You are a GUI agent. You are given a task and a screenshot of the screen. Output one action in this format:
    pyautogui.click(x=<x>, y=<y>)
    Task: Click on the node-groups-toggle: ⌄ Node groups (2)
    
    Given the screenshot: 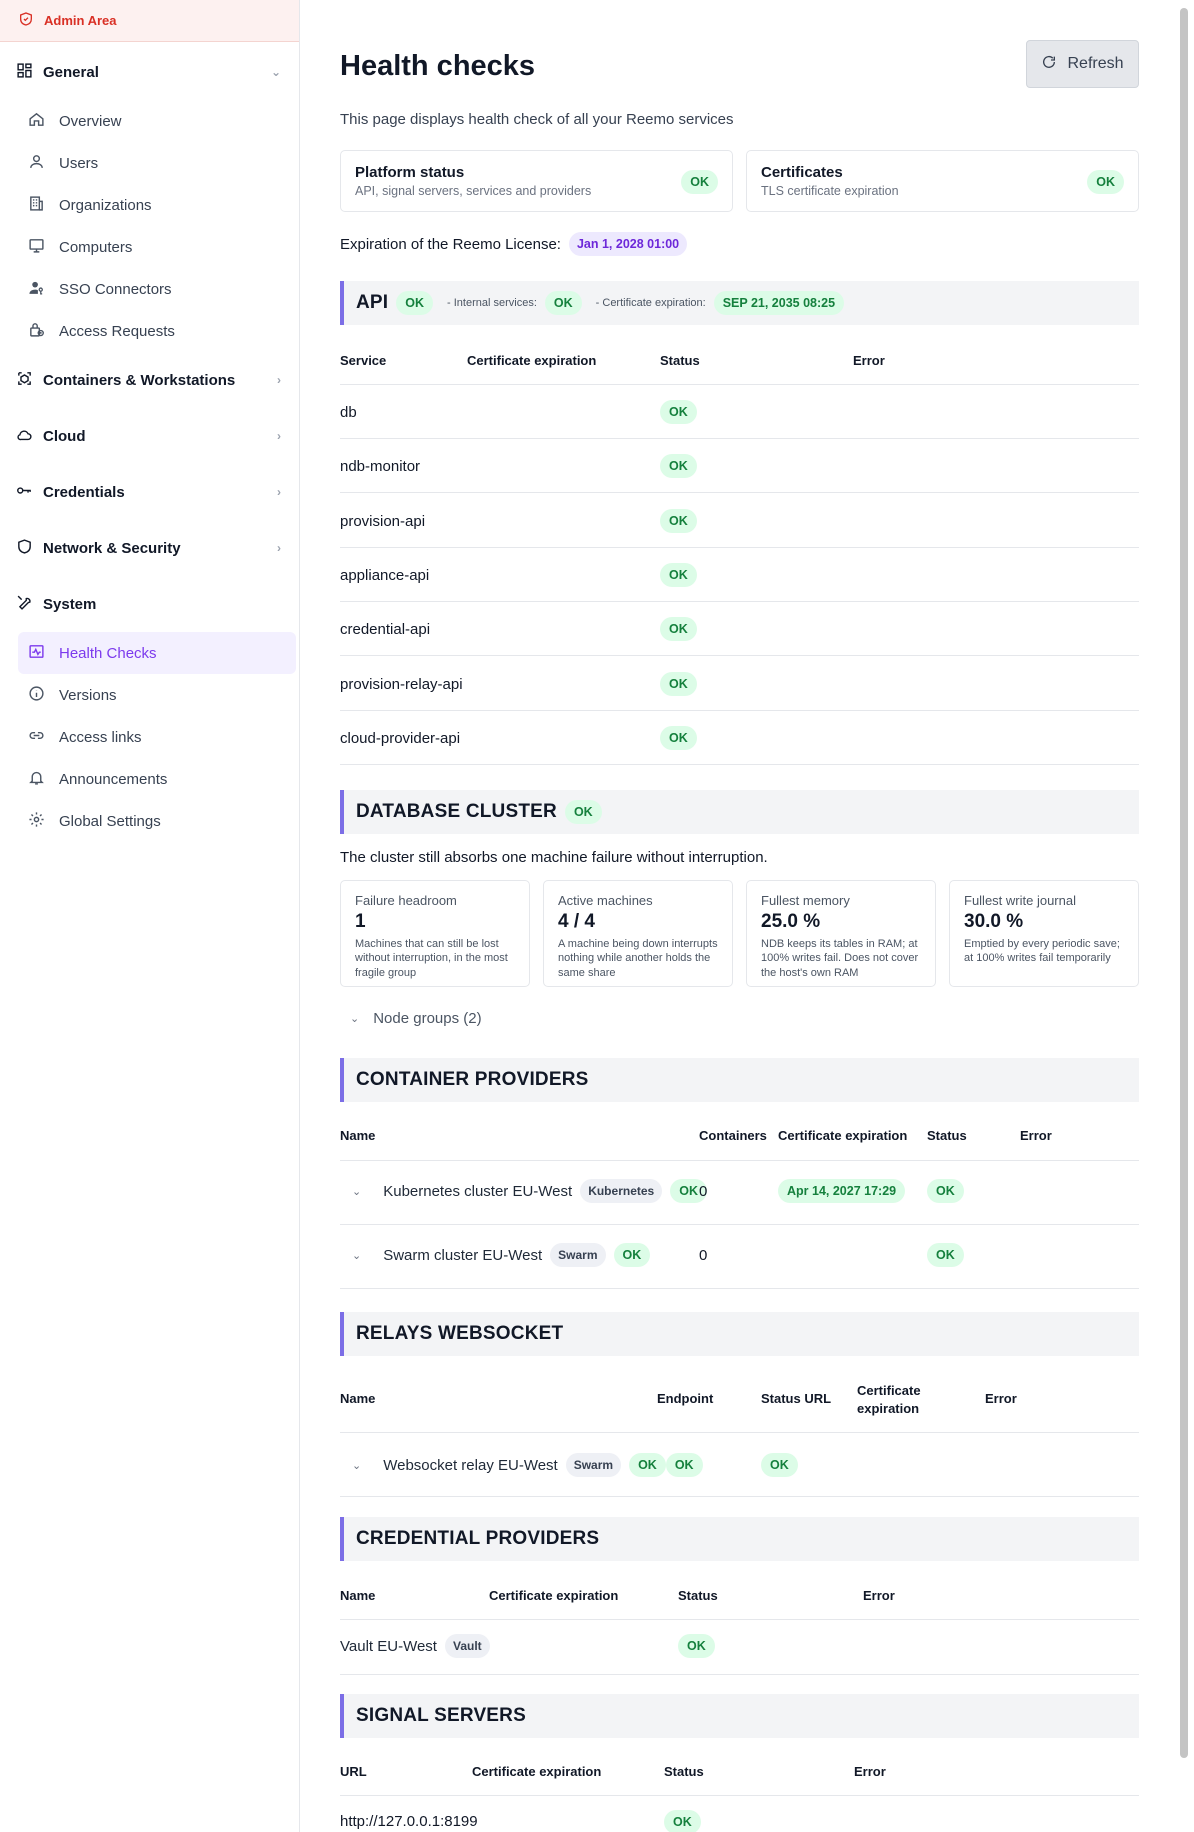 What is the action you would take?
    pyautogui.click(x=416, y=1018)
    